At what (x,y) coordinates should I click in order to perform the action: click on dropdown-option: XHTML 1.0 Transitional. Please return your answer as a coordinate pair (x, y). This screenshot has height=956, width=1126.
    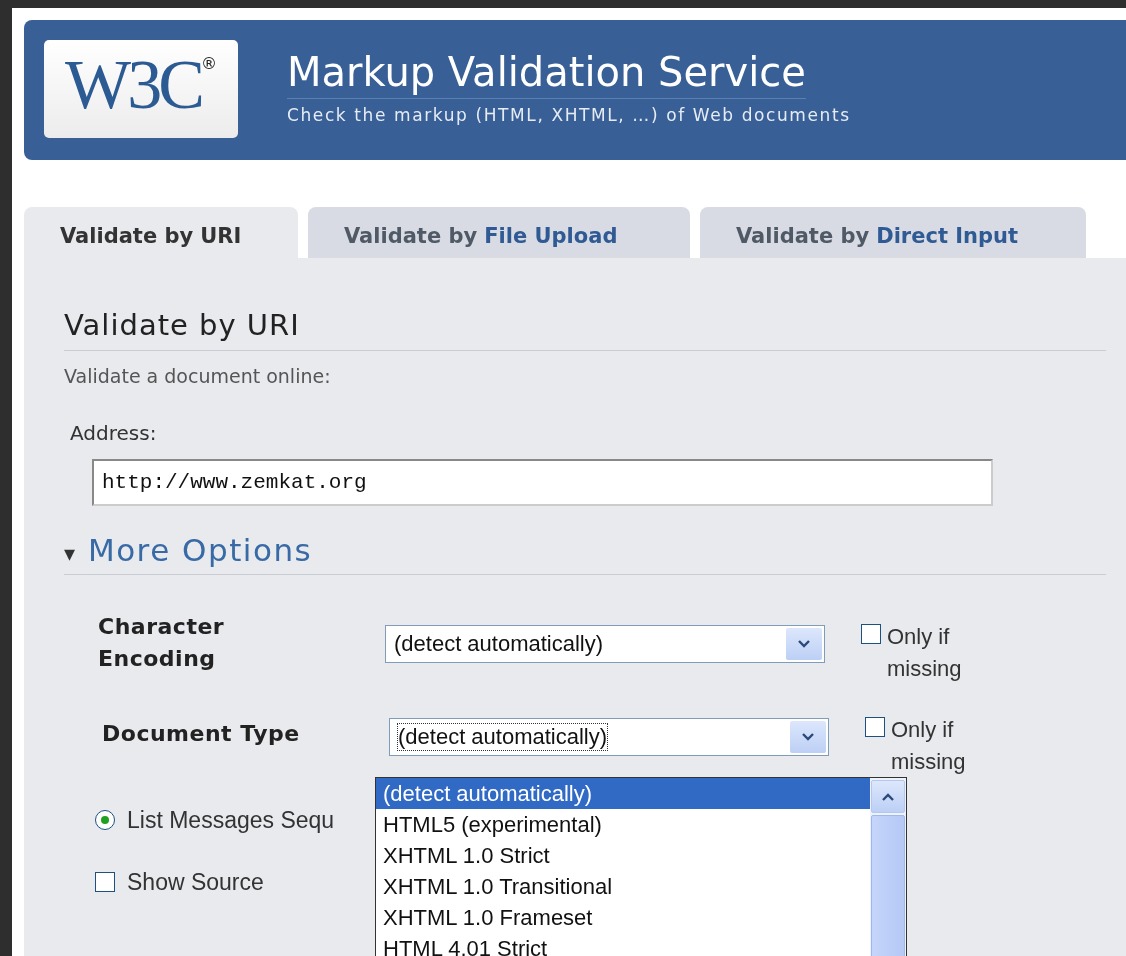
    Looking at the image, I should click on (623, 886).